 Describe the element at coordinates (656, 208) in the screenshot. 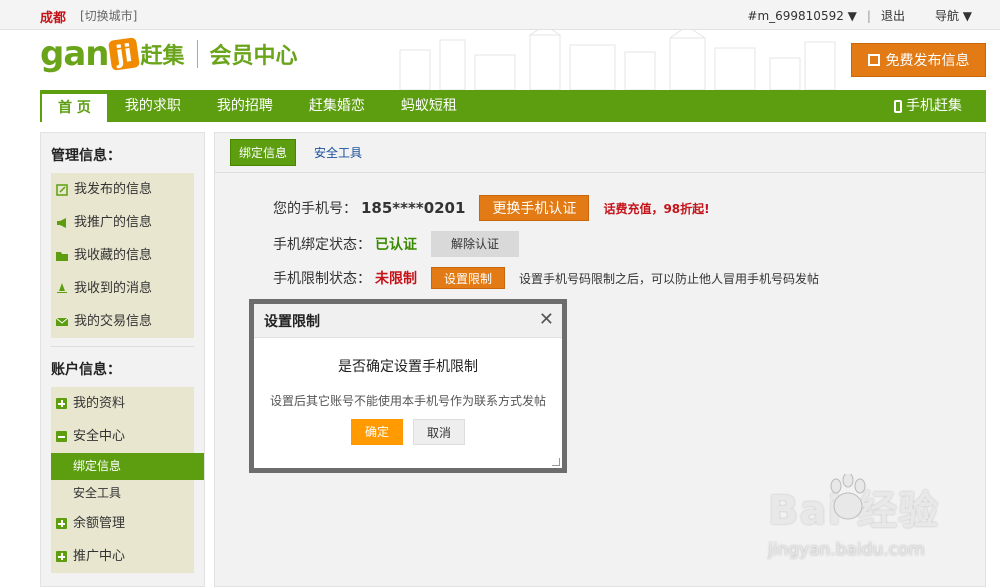

I see `recharge-link: 话费充值，98折起!` at that location.